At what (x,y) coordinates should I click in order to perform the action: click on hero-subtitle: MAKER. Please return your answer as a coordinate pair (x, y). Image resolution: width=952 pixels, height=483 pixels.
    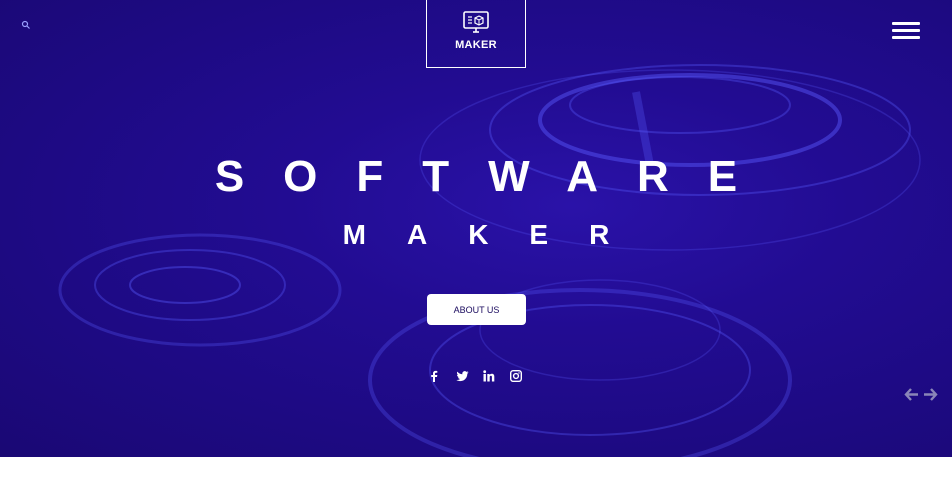
    Looking at the image, I should click on (496, 234).